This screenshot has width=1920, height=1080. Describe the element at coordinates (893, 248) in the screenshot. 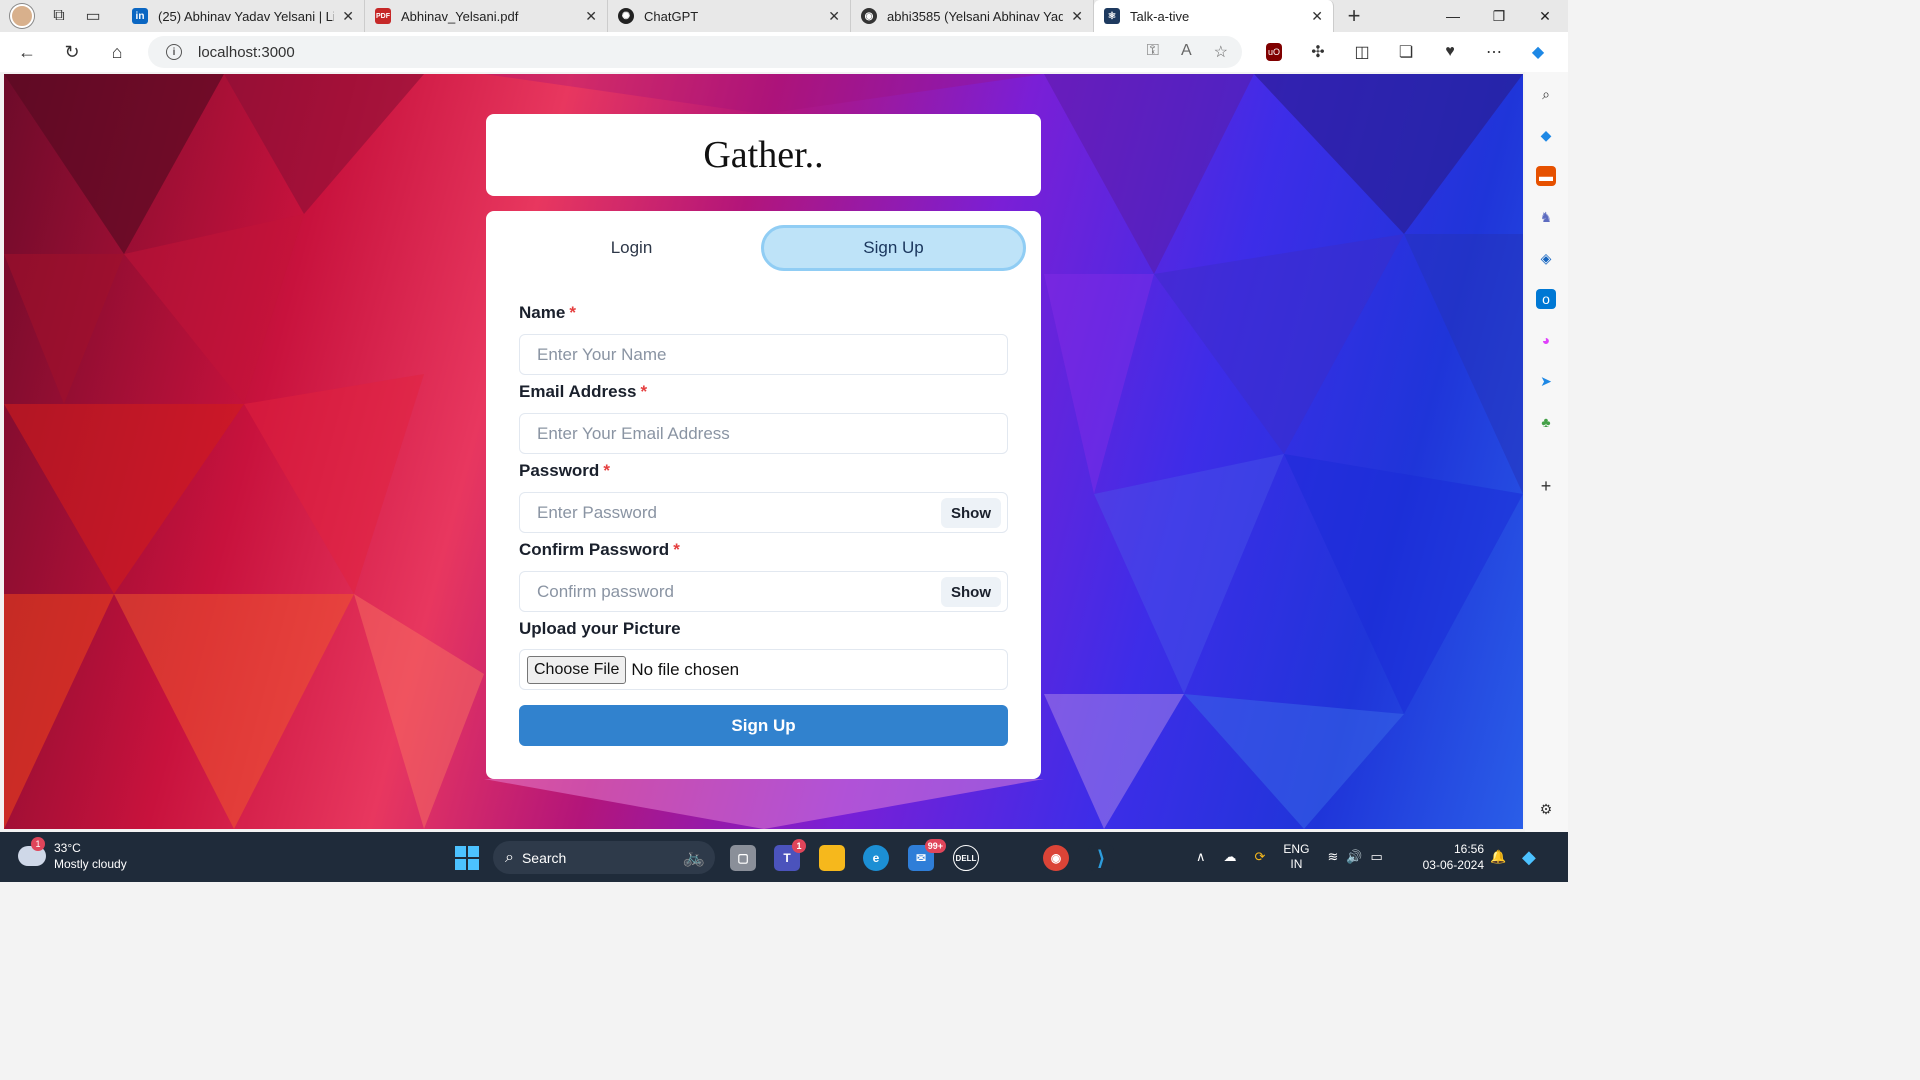

I see `tab-signup: Sign Up` at that location.